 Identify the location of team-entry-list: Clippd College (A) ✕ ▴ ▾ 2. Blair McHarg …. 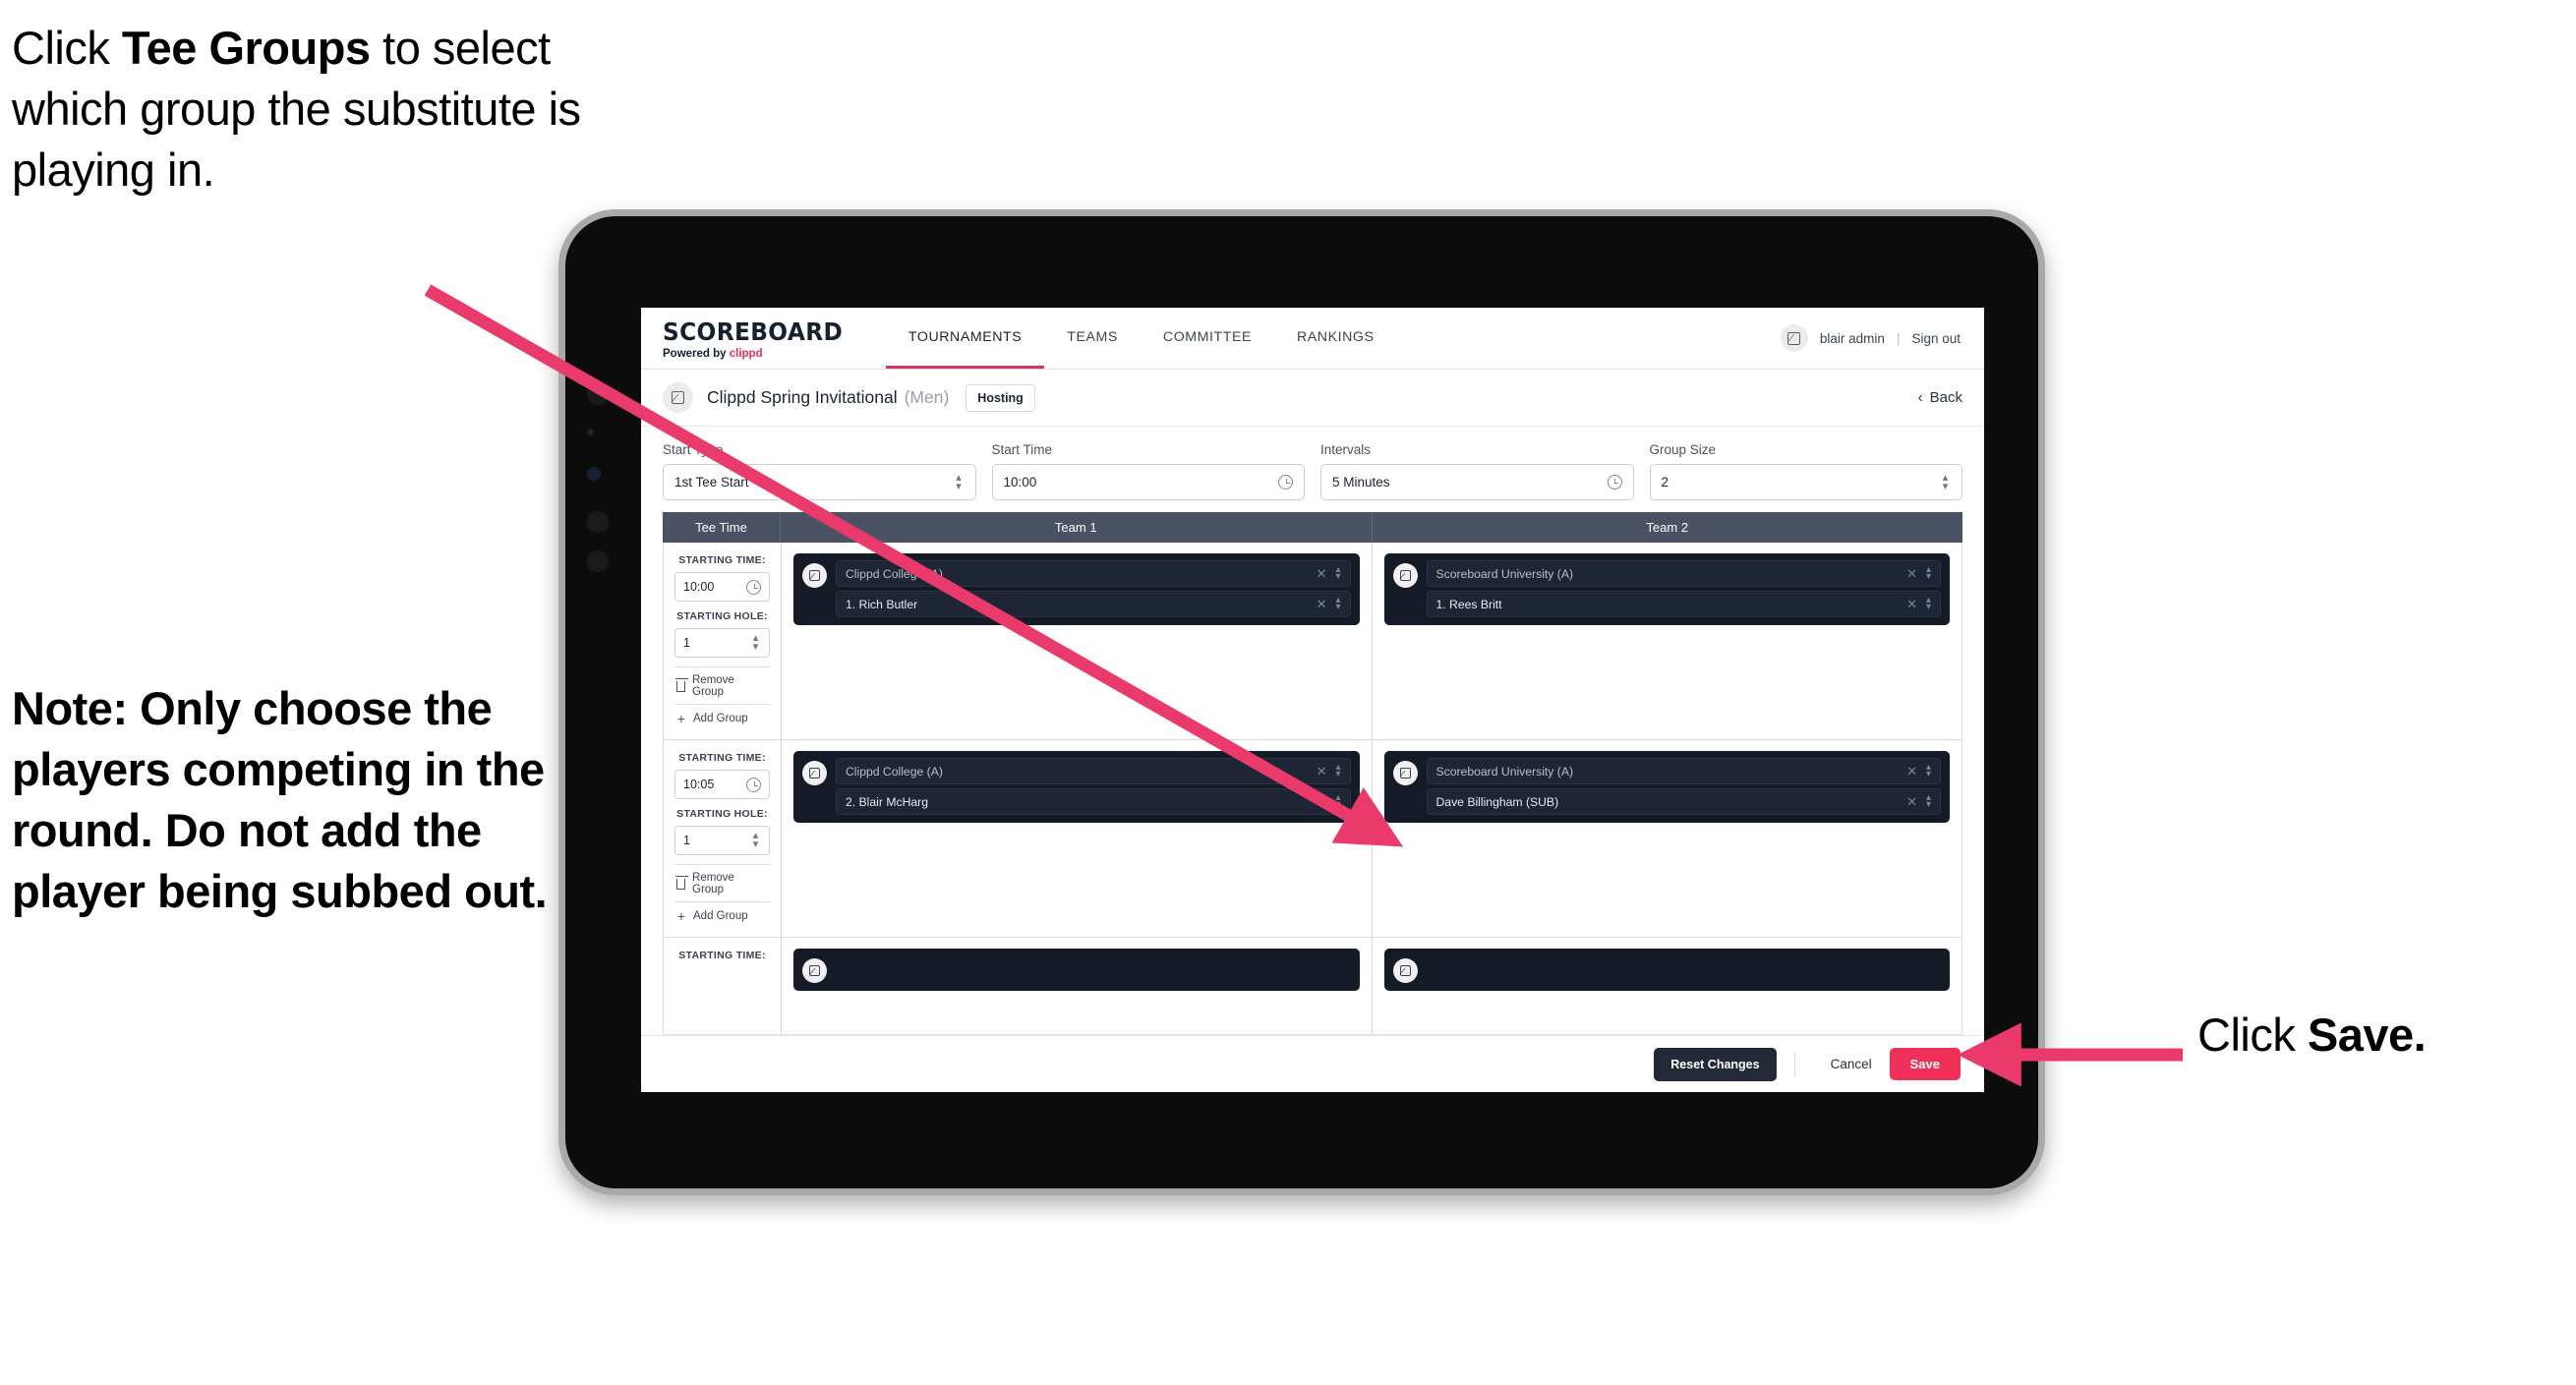
(1093, 786).